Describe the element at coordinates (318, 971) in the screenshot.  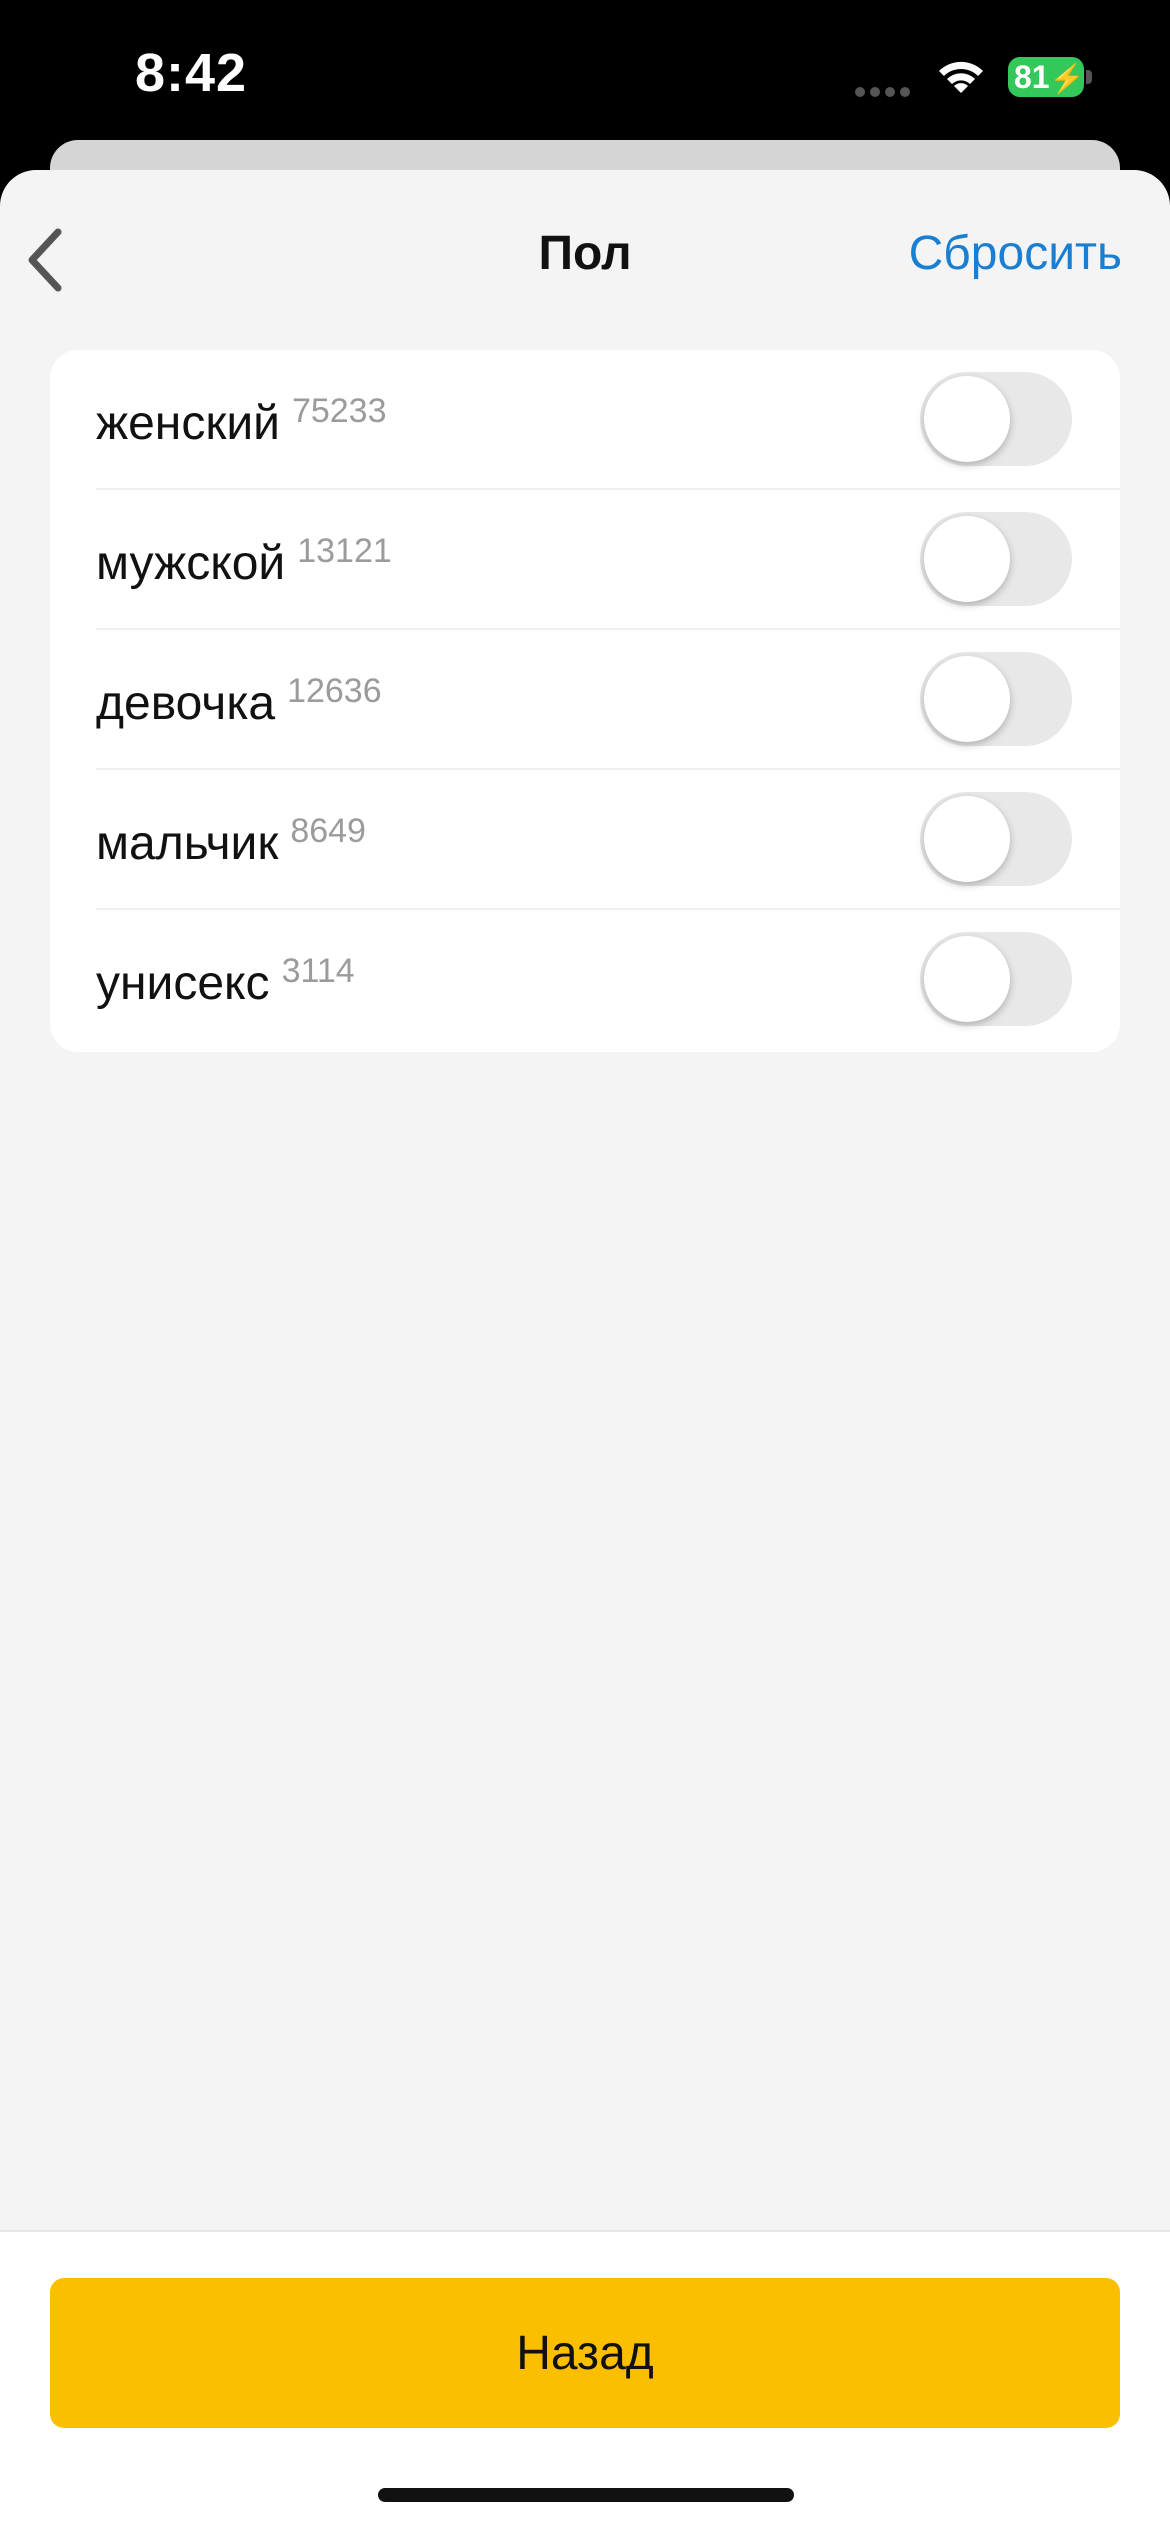
I see `option-count: 3114` at that location.